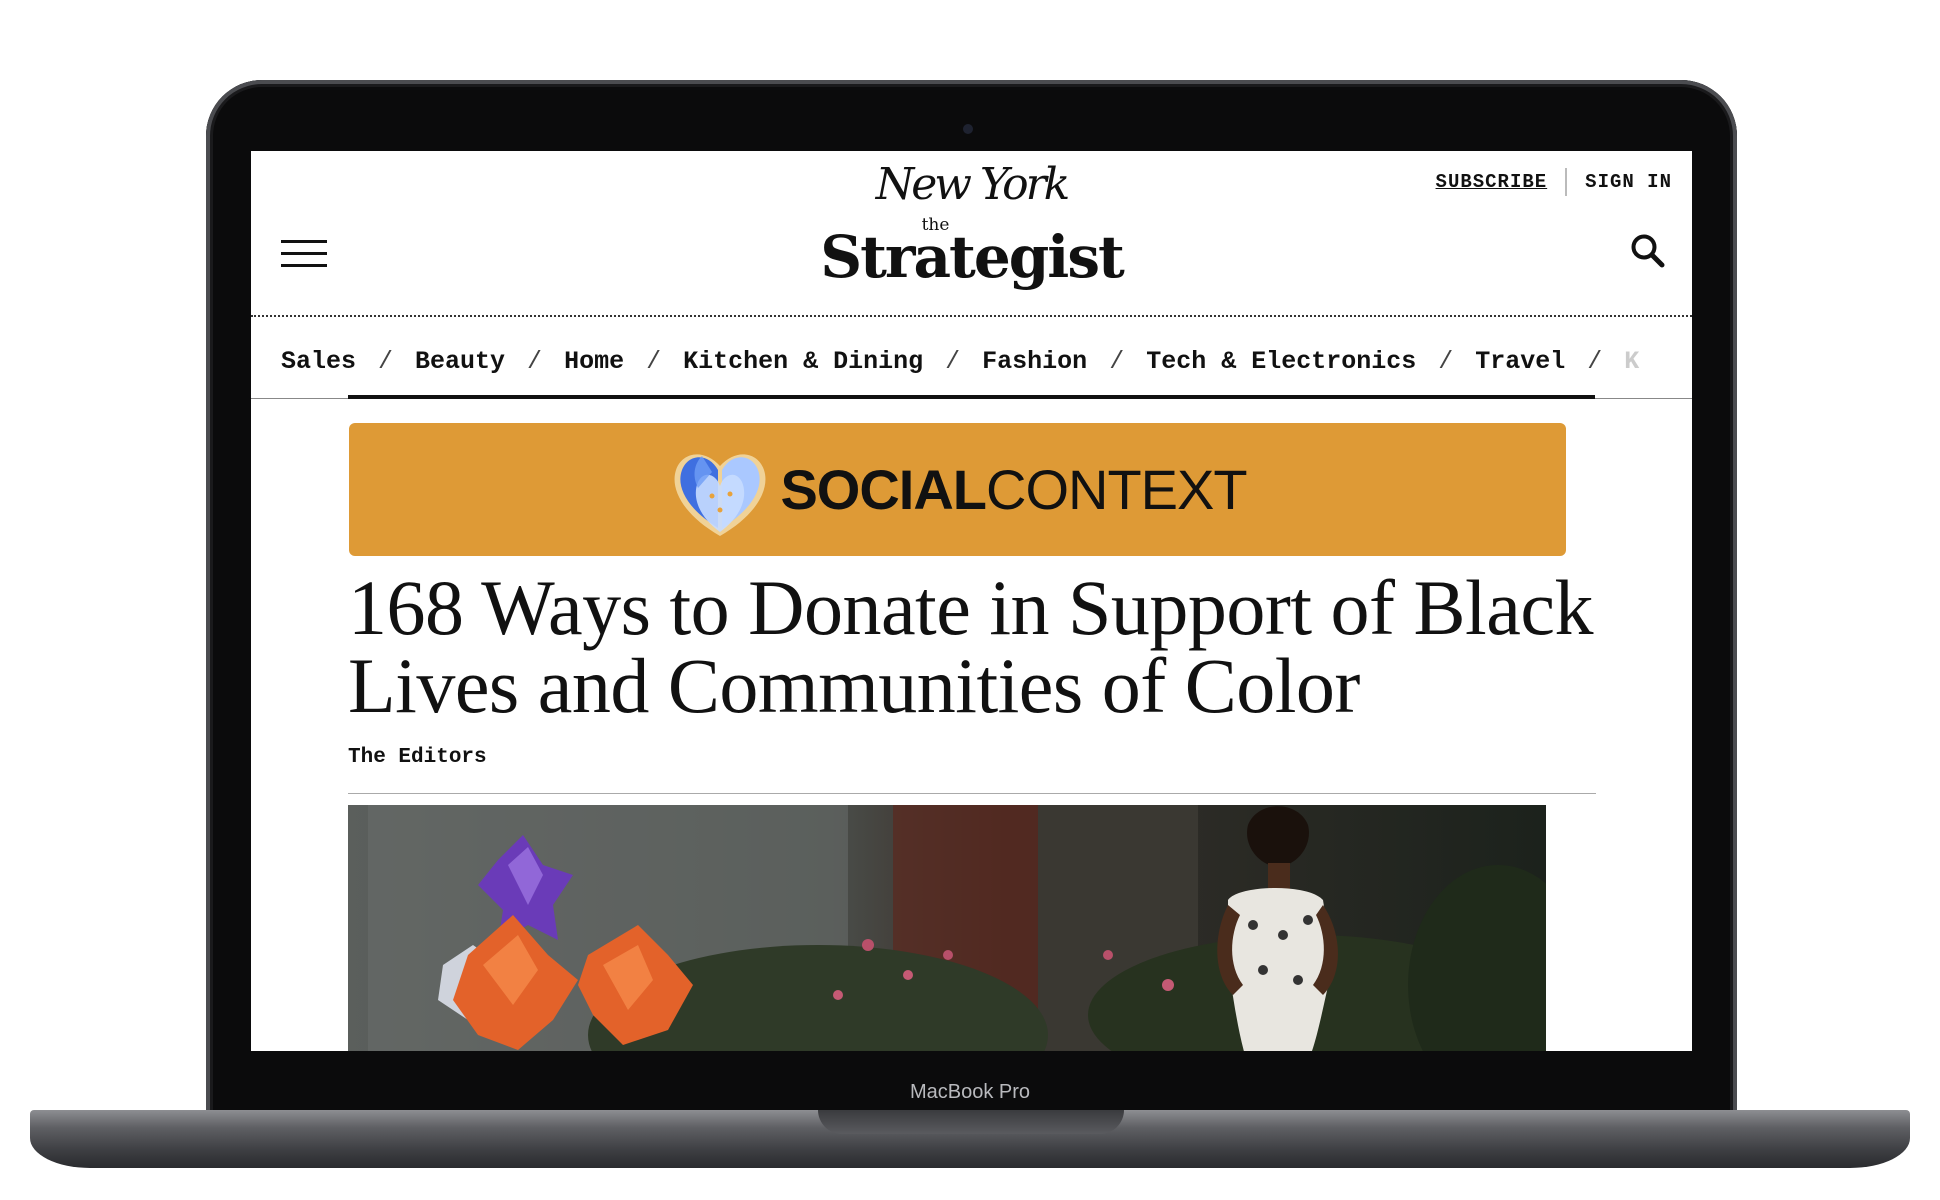 Image resolution: width=1940 pixels, height=1200 pixels. I want to click on subscribe-link: SUBSCRIBE, so click(1492, 182).